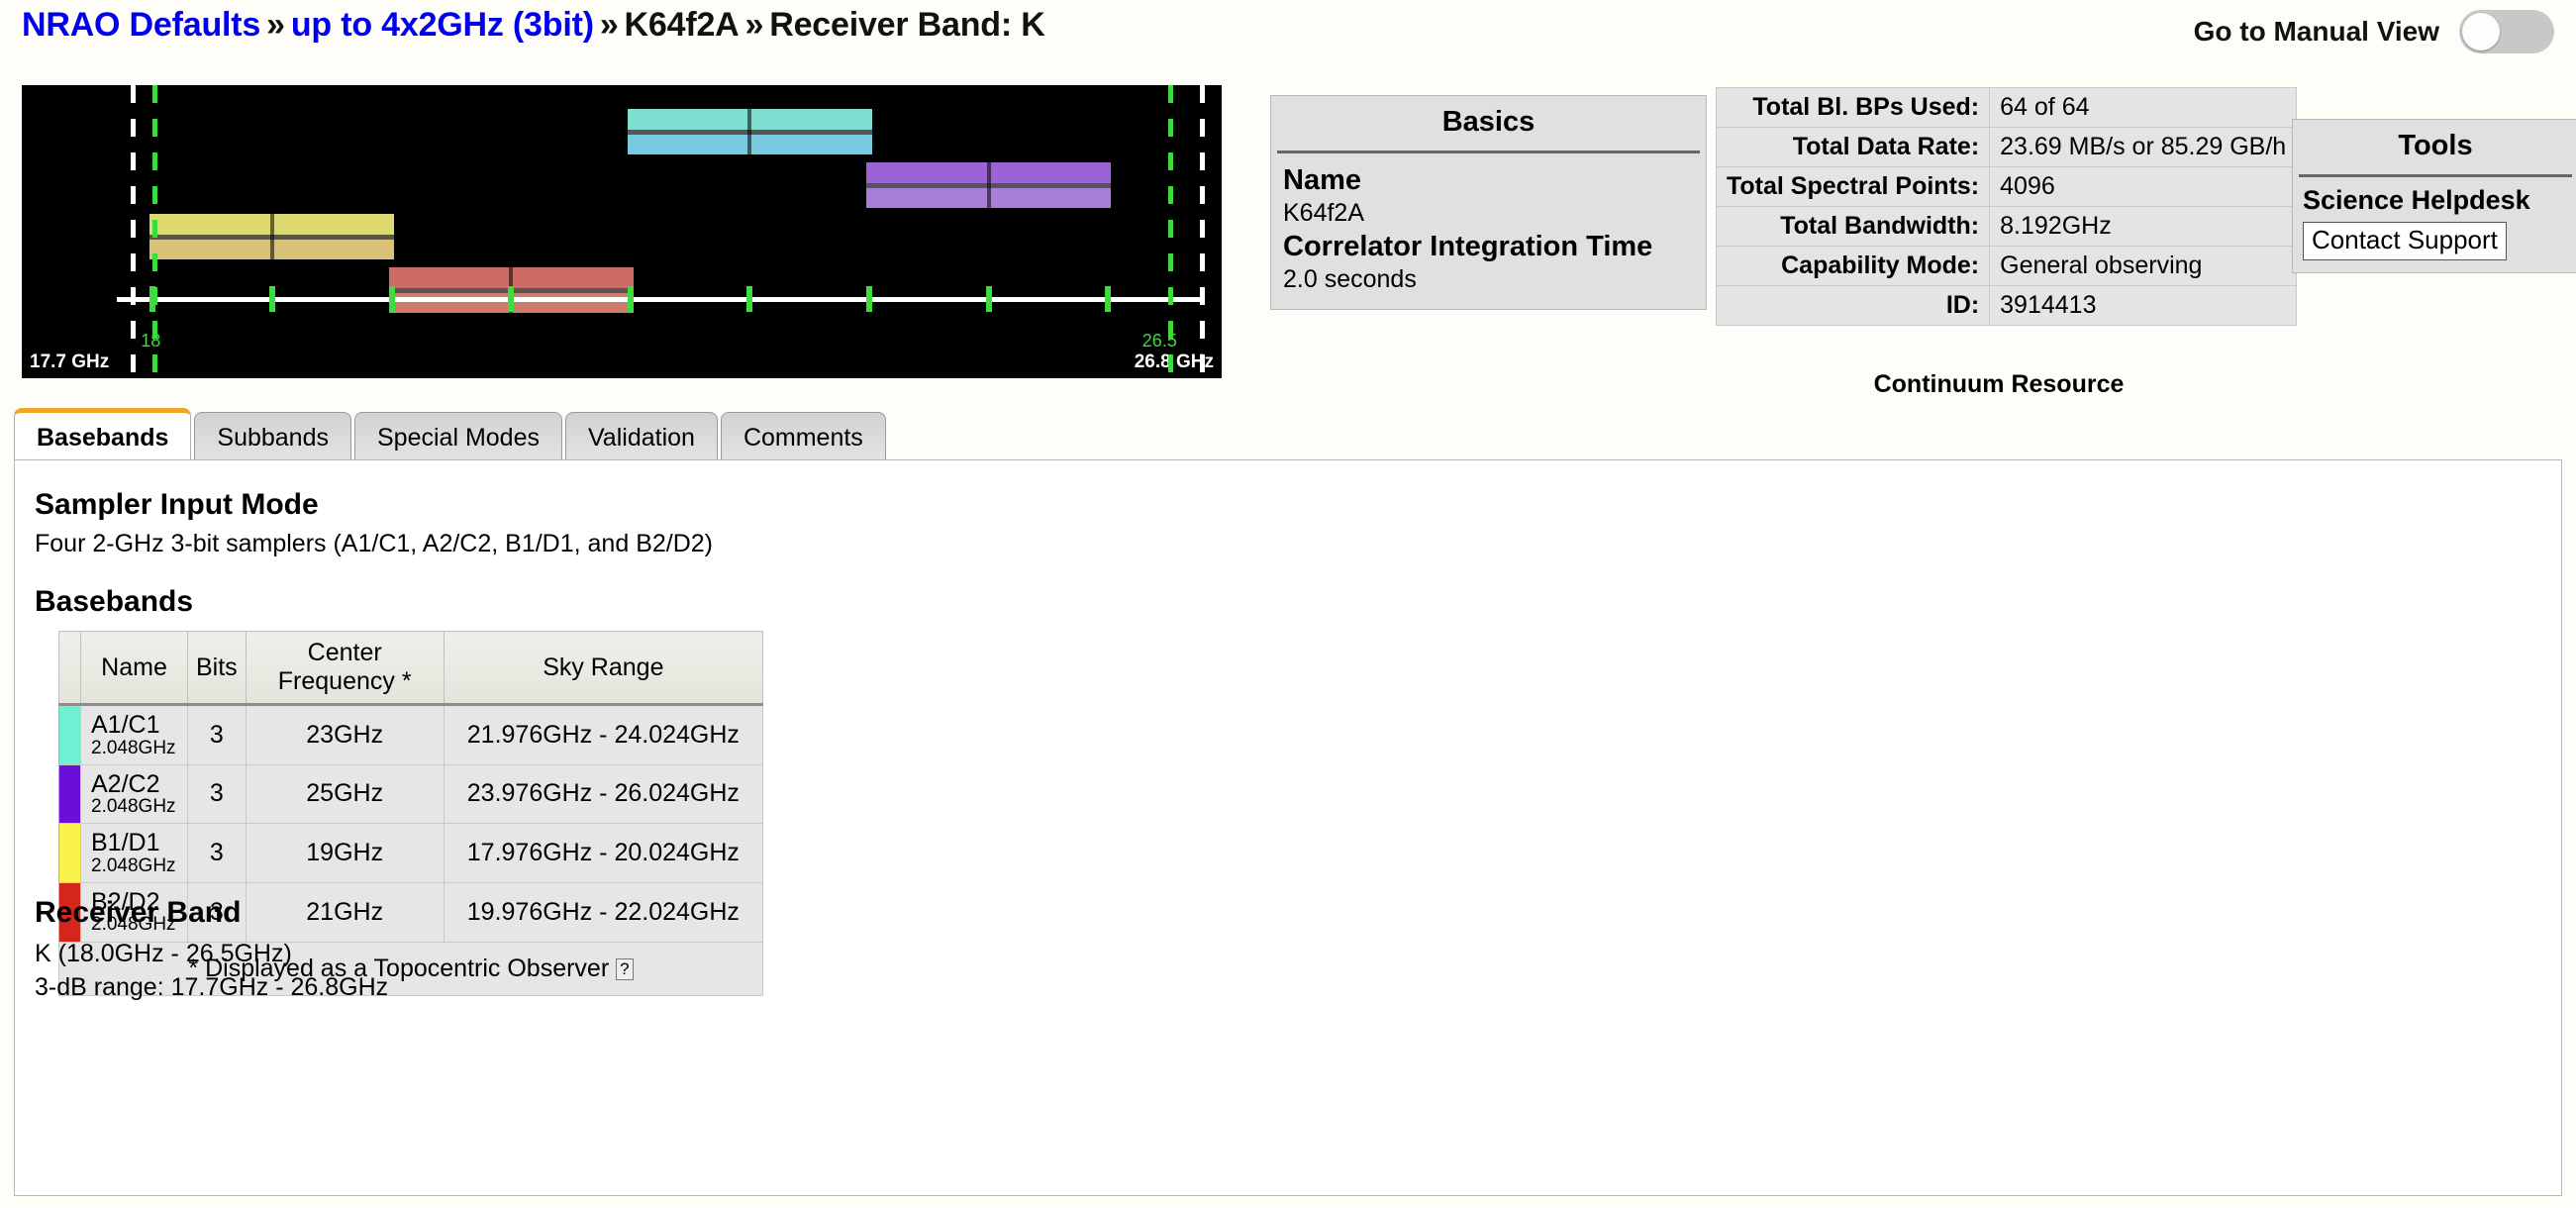  Describe the element at coordinates (1853, 107) in the screenshot. I see `summary-label: Total Bl. BPs Used:` at that location.